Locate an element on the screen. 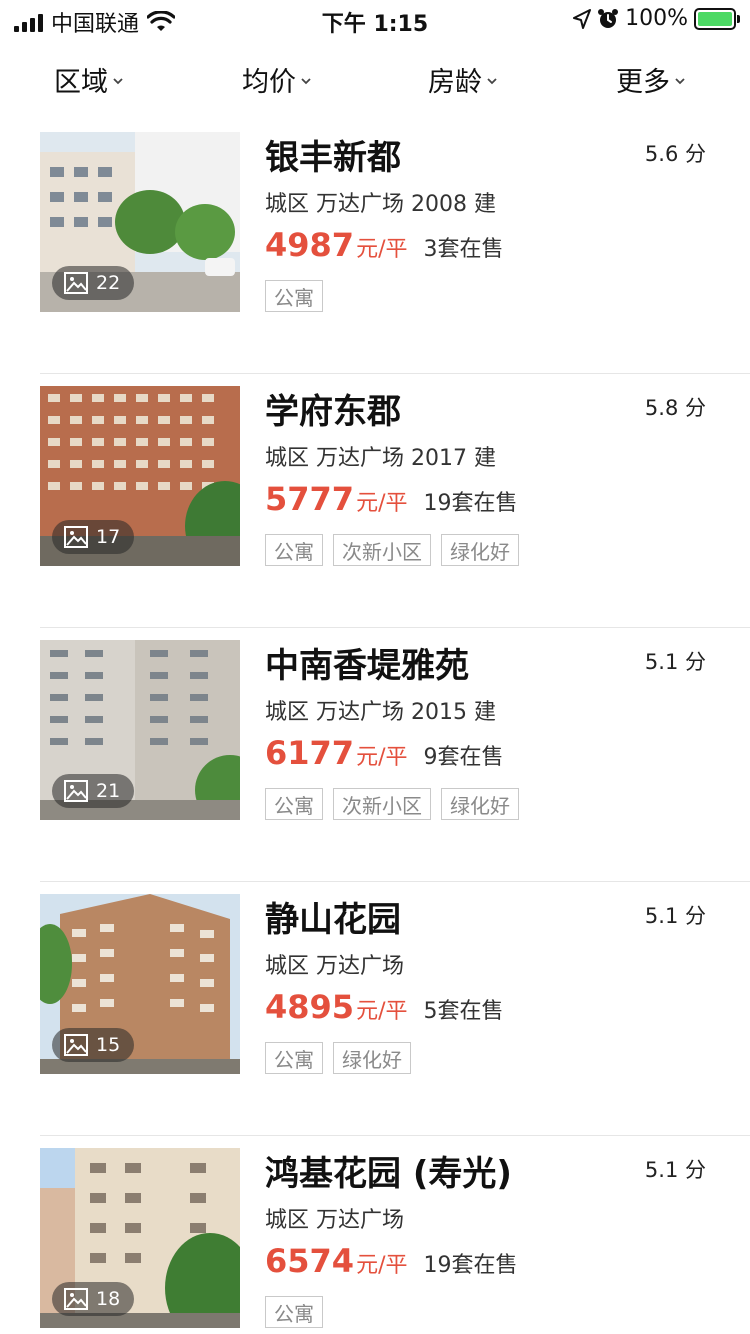  community-score: 5.6 分 is located at coordinates (675, 154).